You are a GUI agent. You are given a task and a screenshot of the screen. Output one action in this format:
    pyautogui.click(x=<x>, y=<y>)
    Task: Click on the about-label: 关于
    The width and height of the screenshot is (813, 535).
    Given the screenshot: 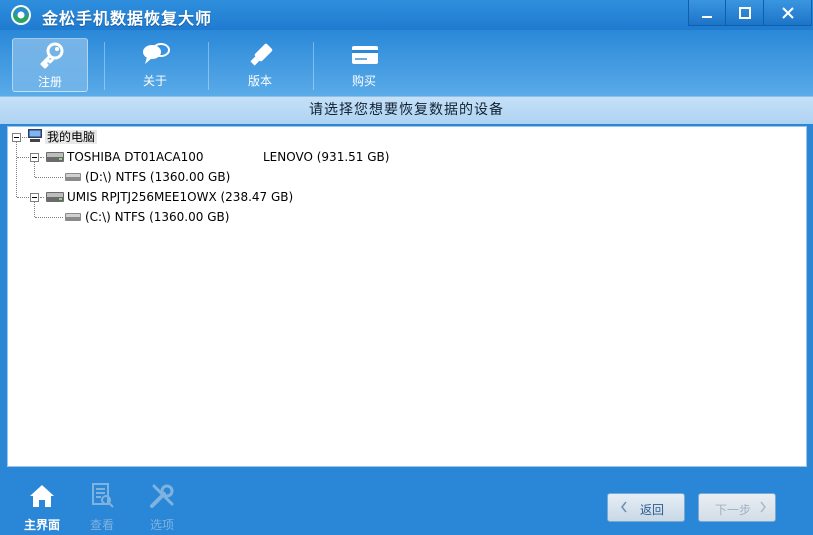 What is the action you would take?
    pyautogui.click(x=154, y=81)
    